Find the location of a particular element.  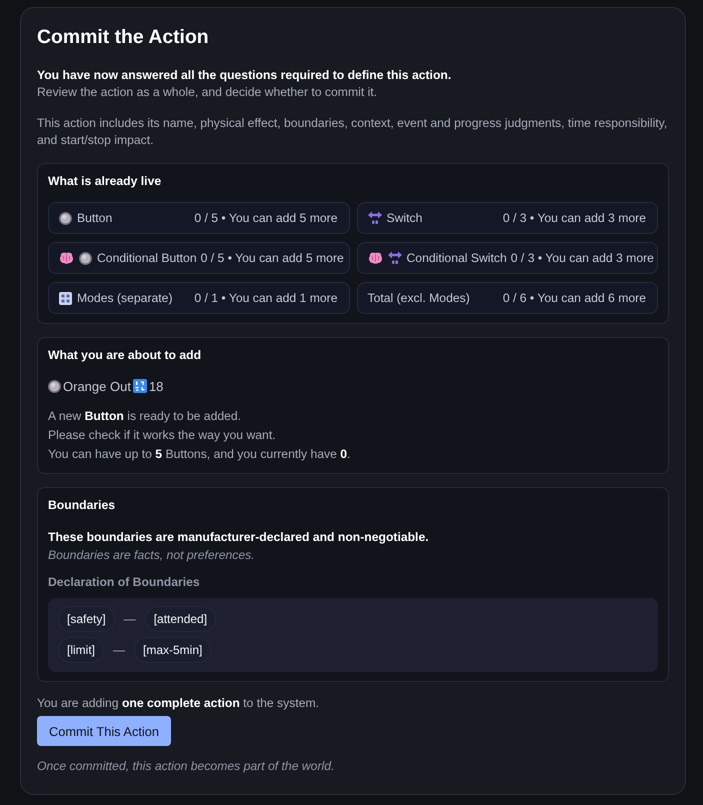

grid-tile-icon is located at coordinates (65, 298).